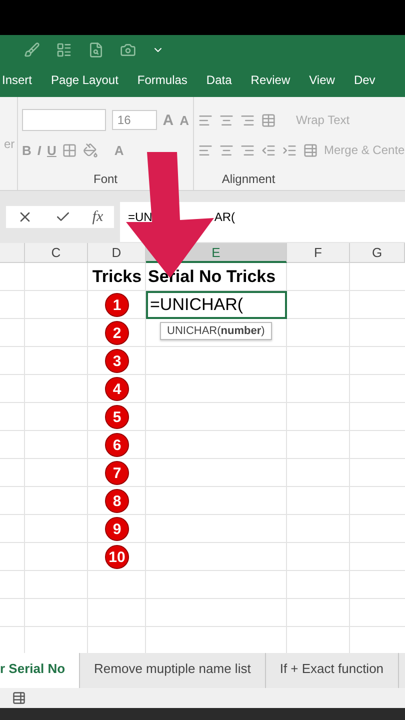 The width and height of the screenshot is (405, 720). I want to click on normal-view-icon, so click(19, 698).